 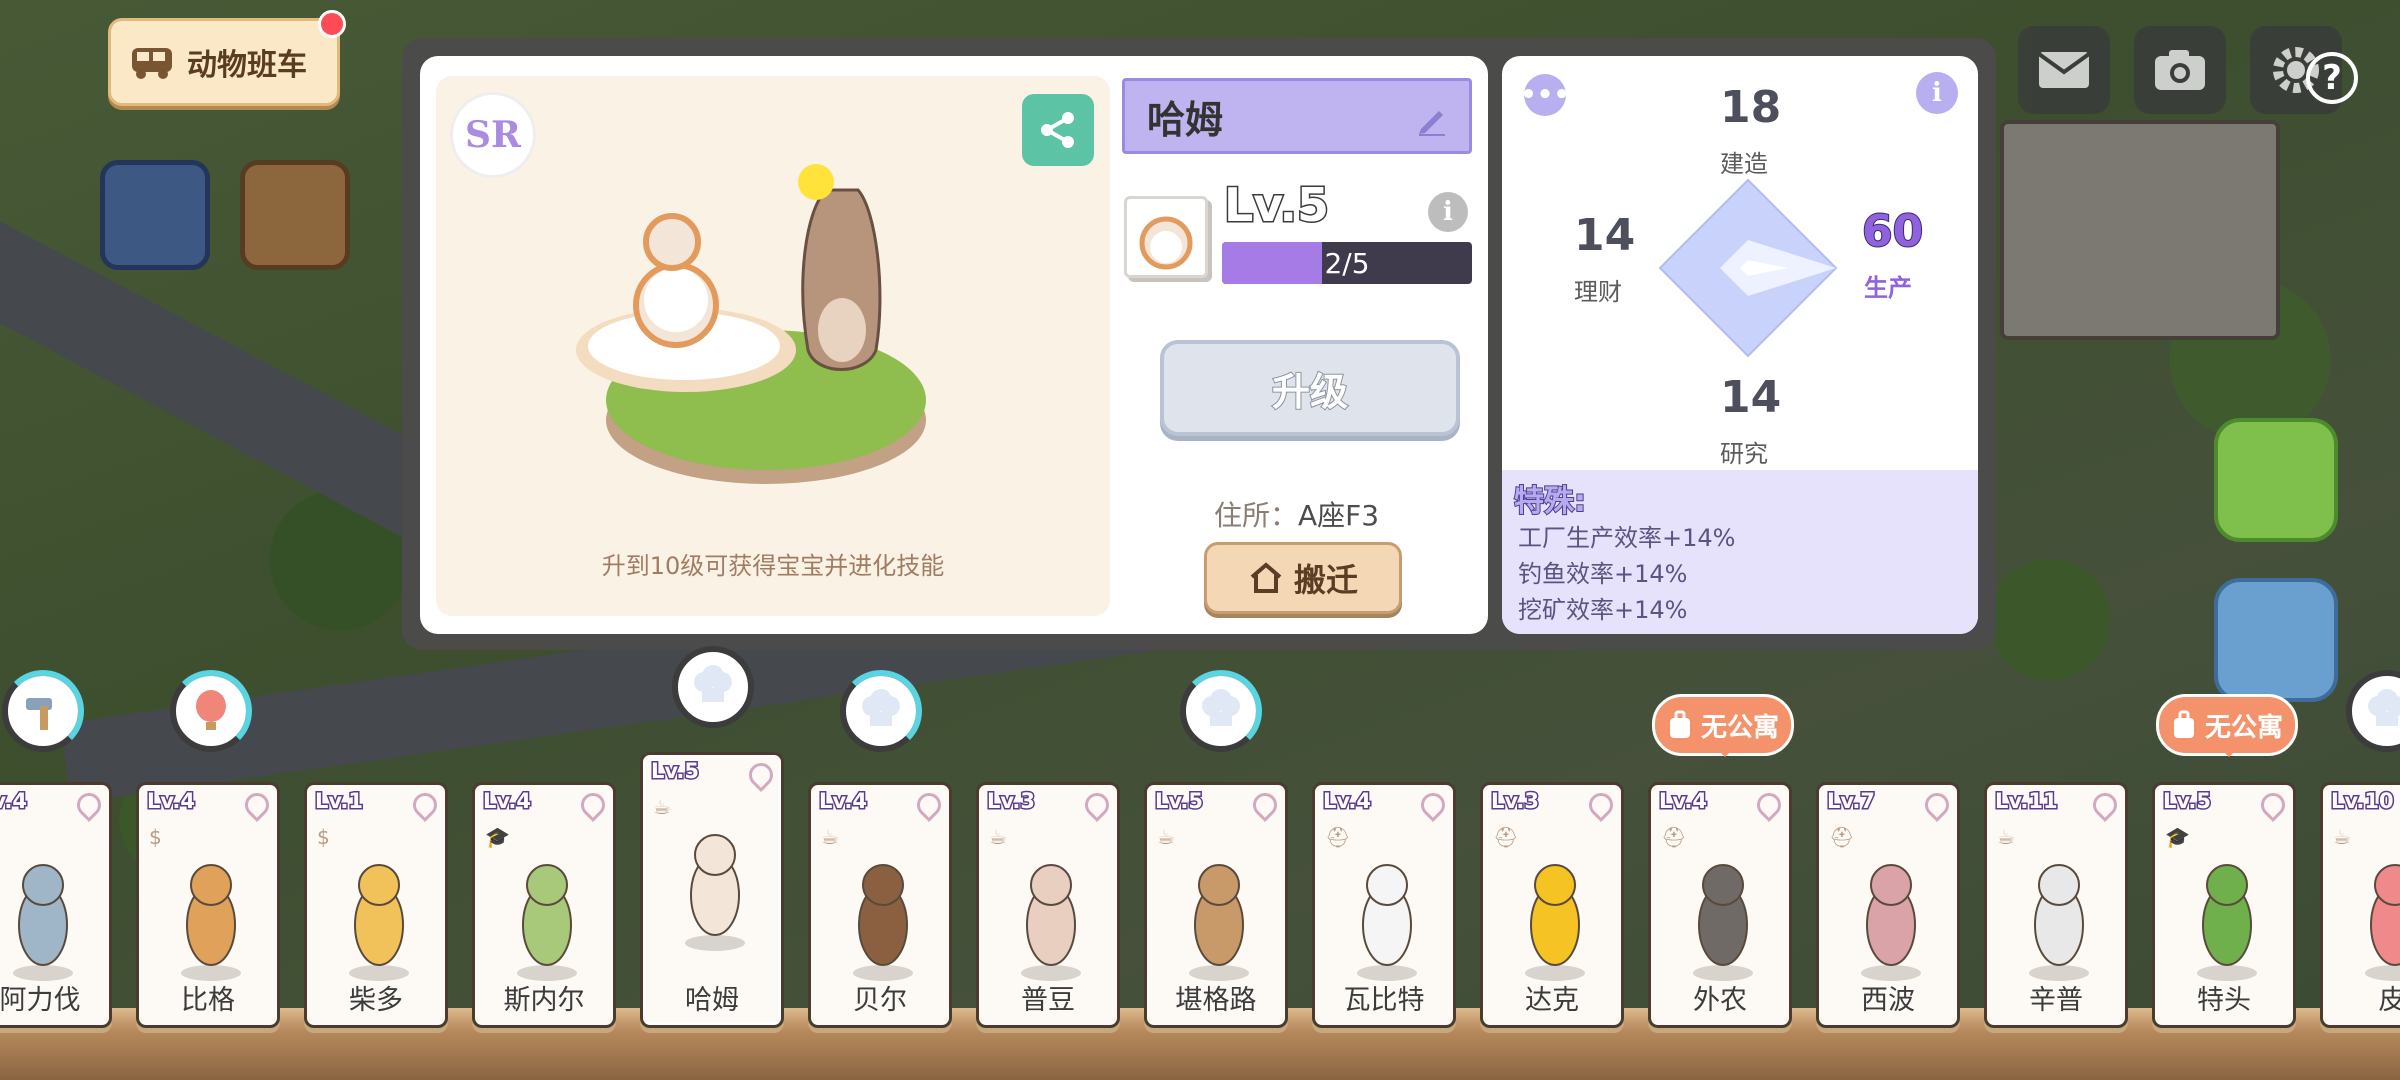 What do you see at coordinates (39, 714) in the screenshot?
I see `hammer-icon` at bounding box center [39, 714].